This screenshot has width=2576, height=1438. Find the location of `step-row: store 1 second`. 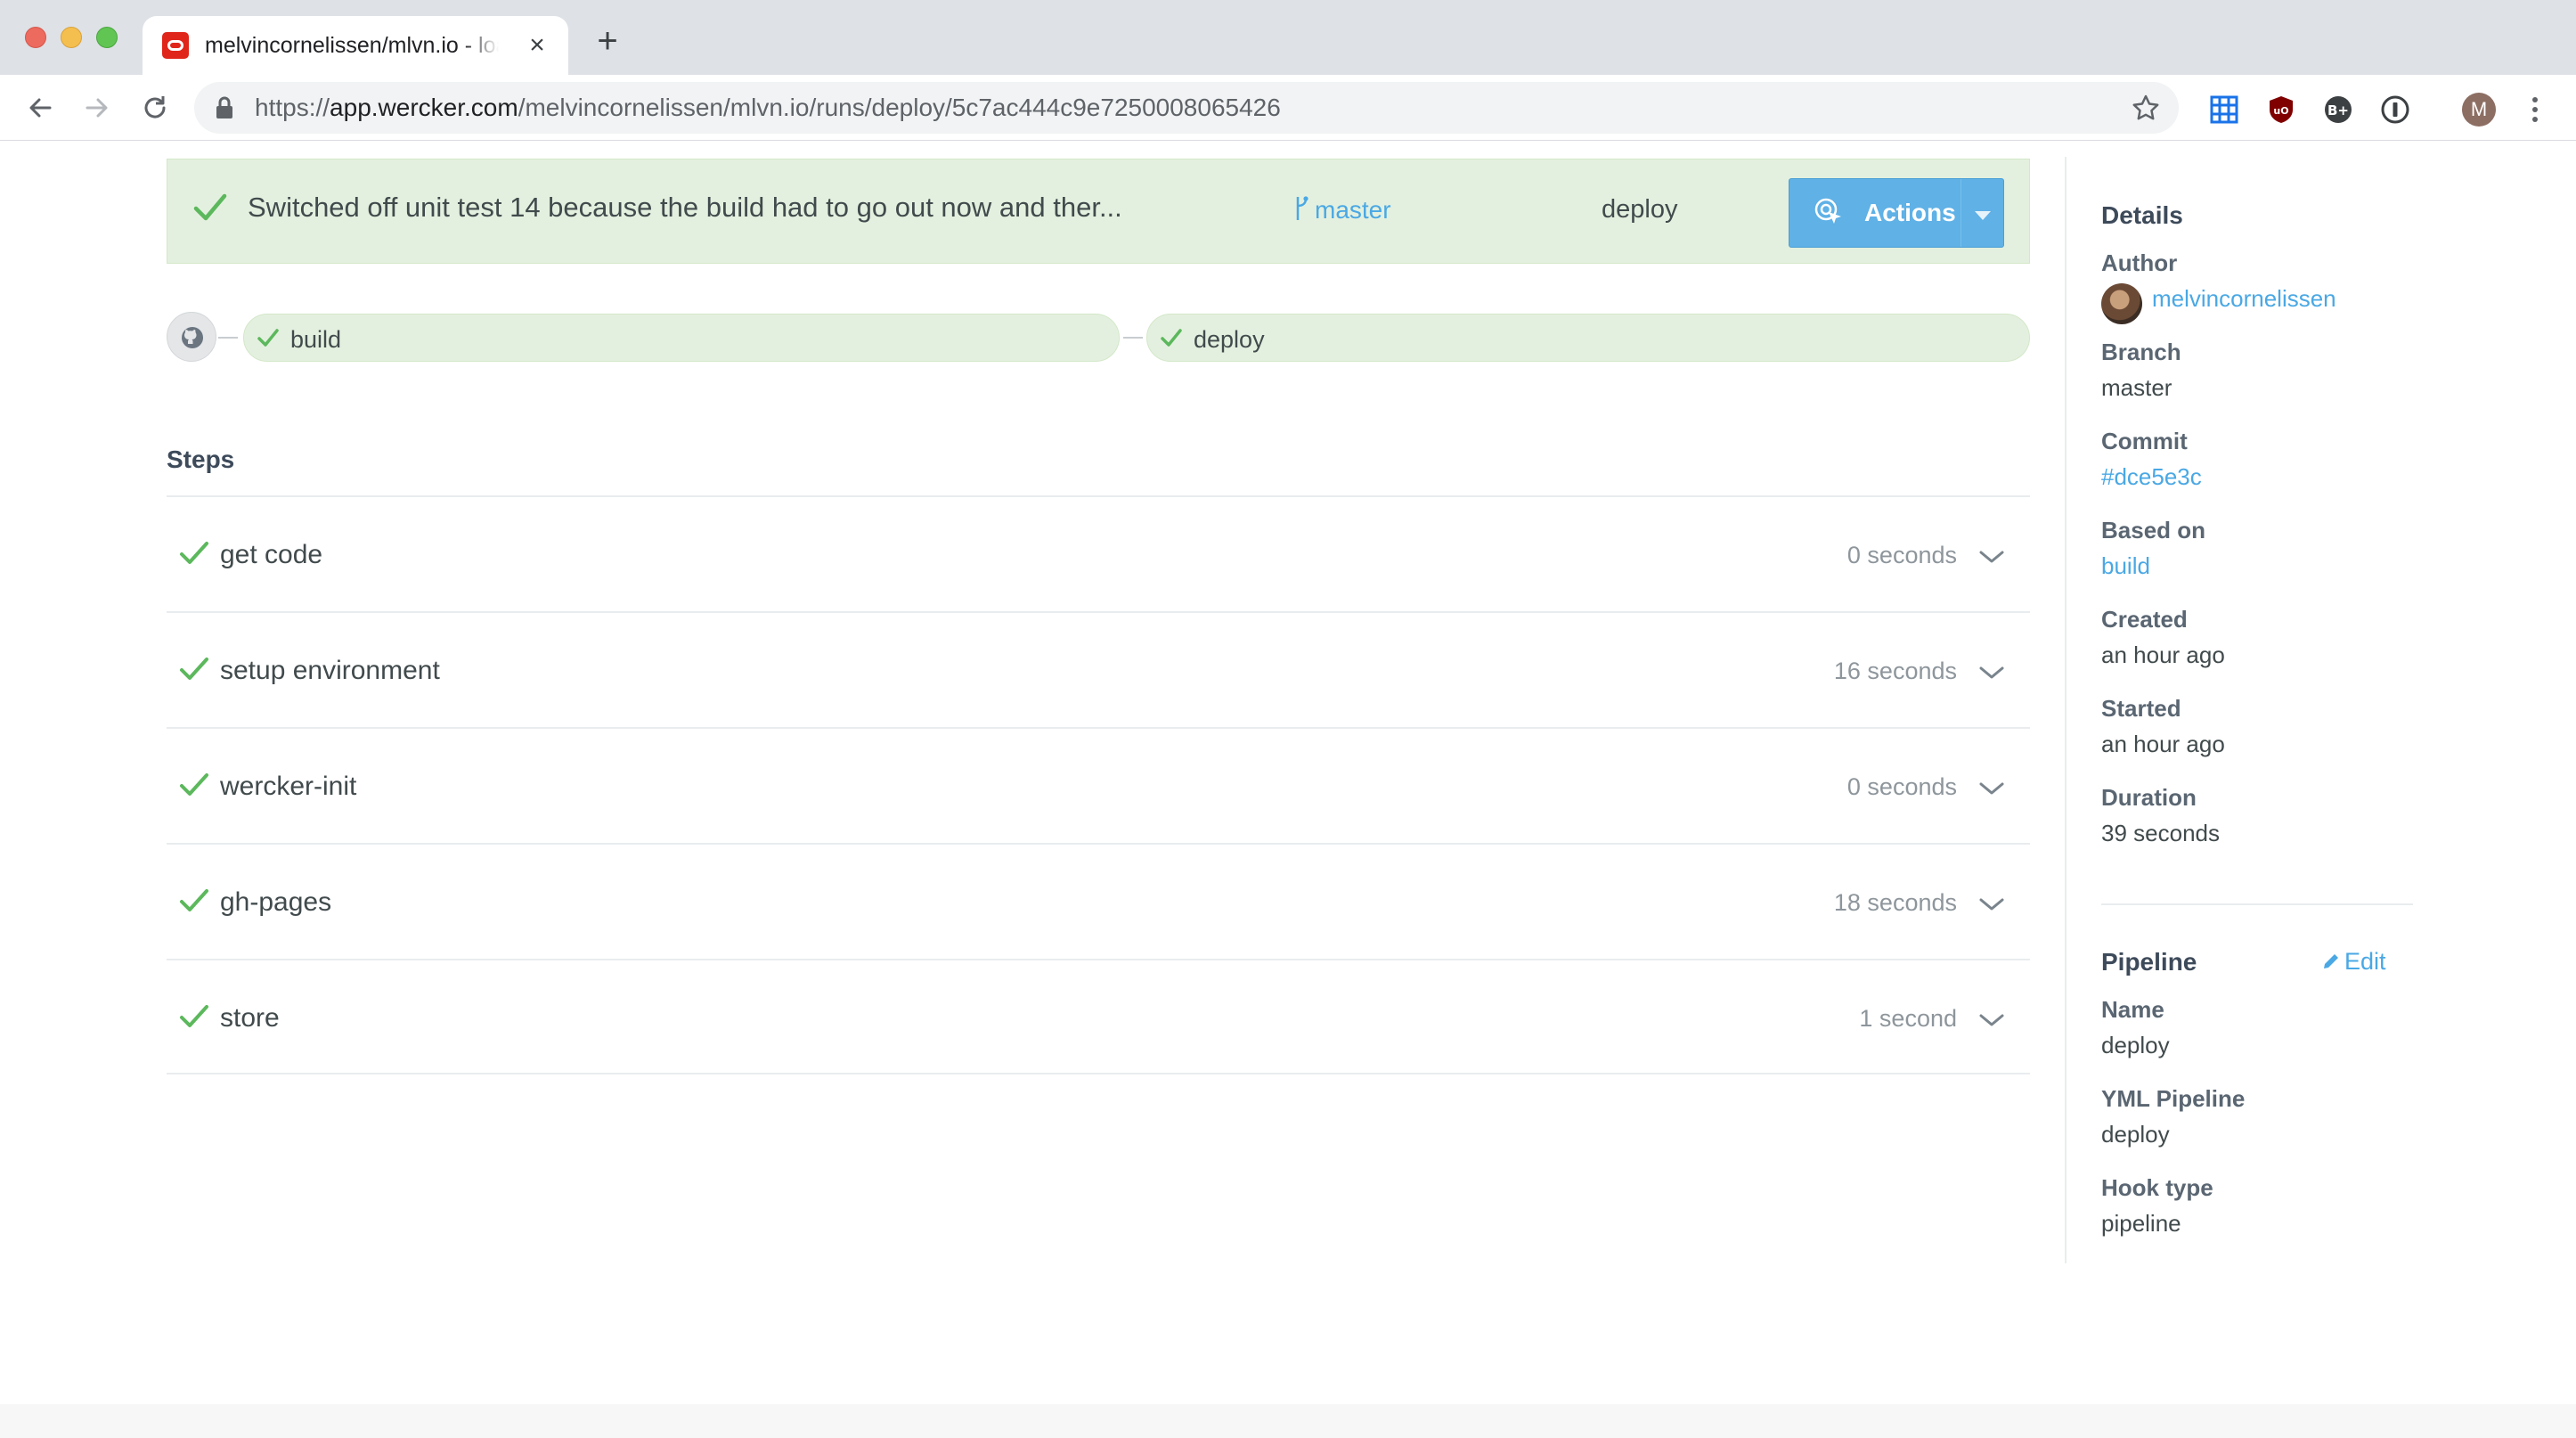

step-row: store 1 second is located at coordinates (1098, 1016).